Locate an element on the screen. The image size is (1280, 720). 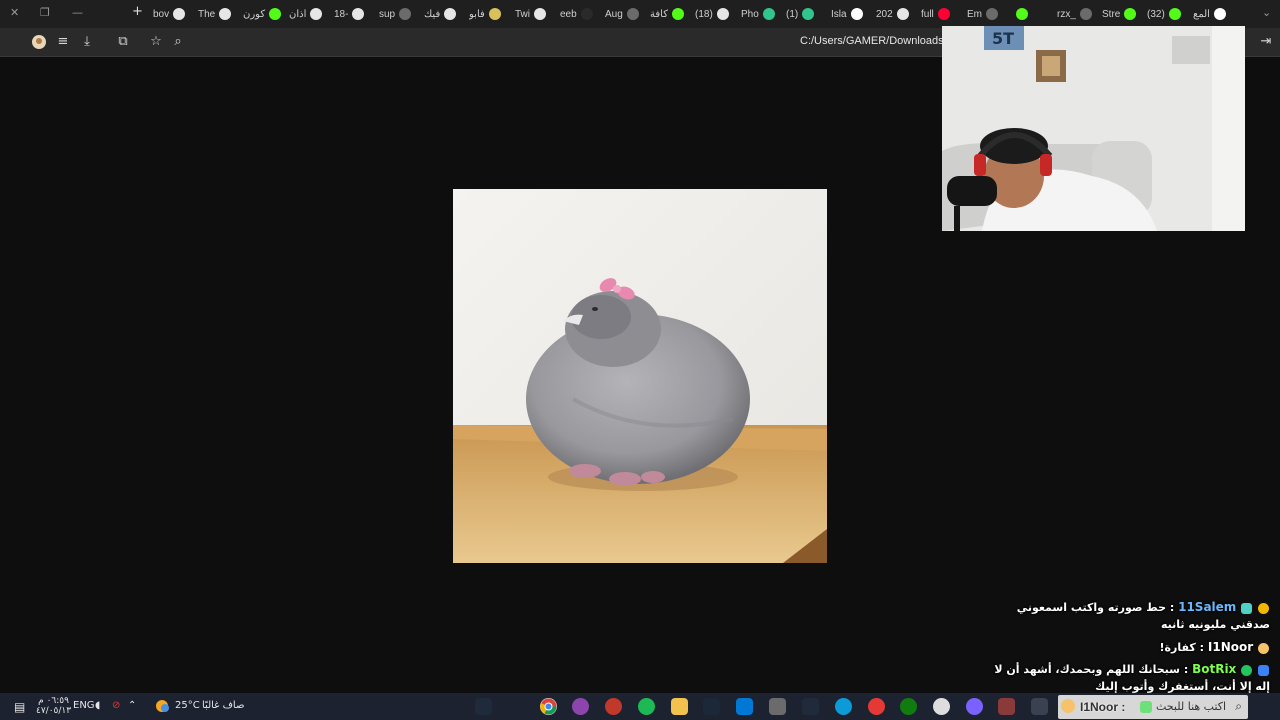
weather-desc: صاف غالبًا is located at coordinates (223, 705).